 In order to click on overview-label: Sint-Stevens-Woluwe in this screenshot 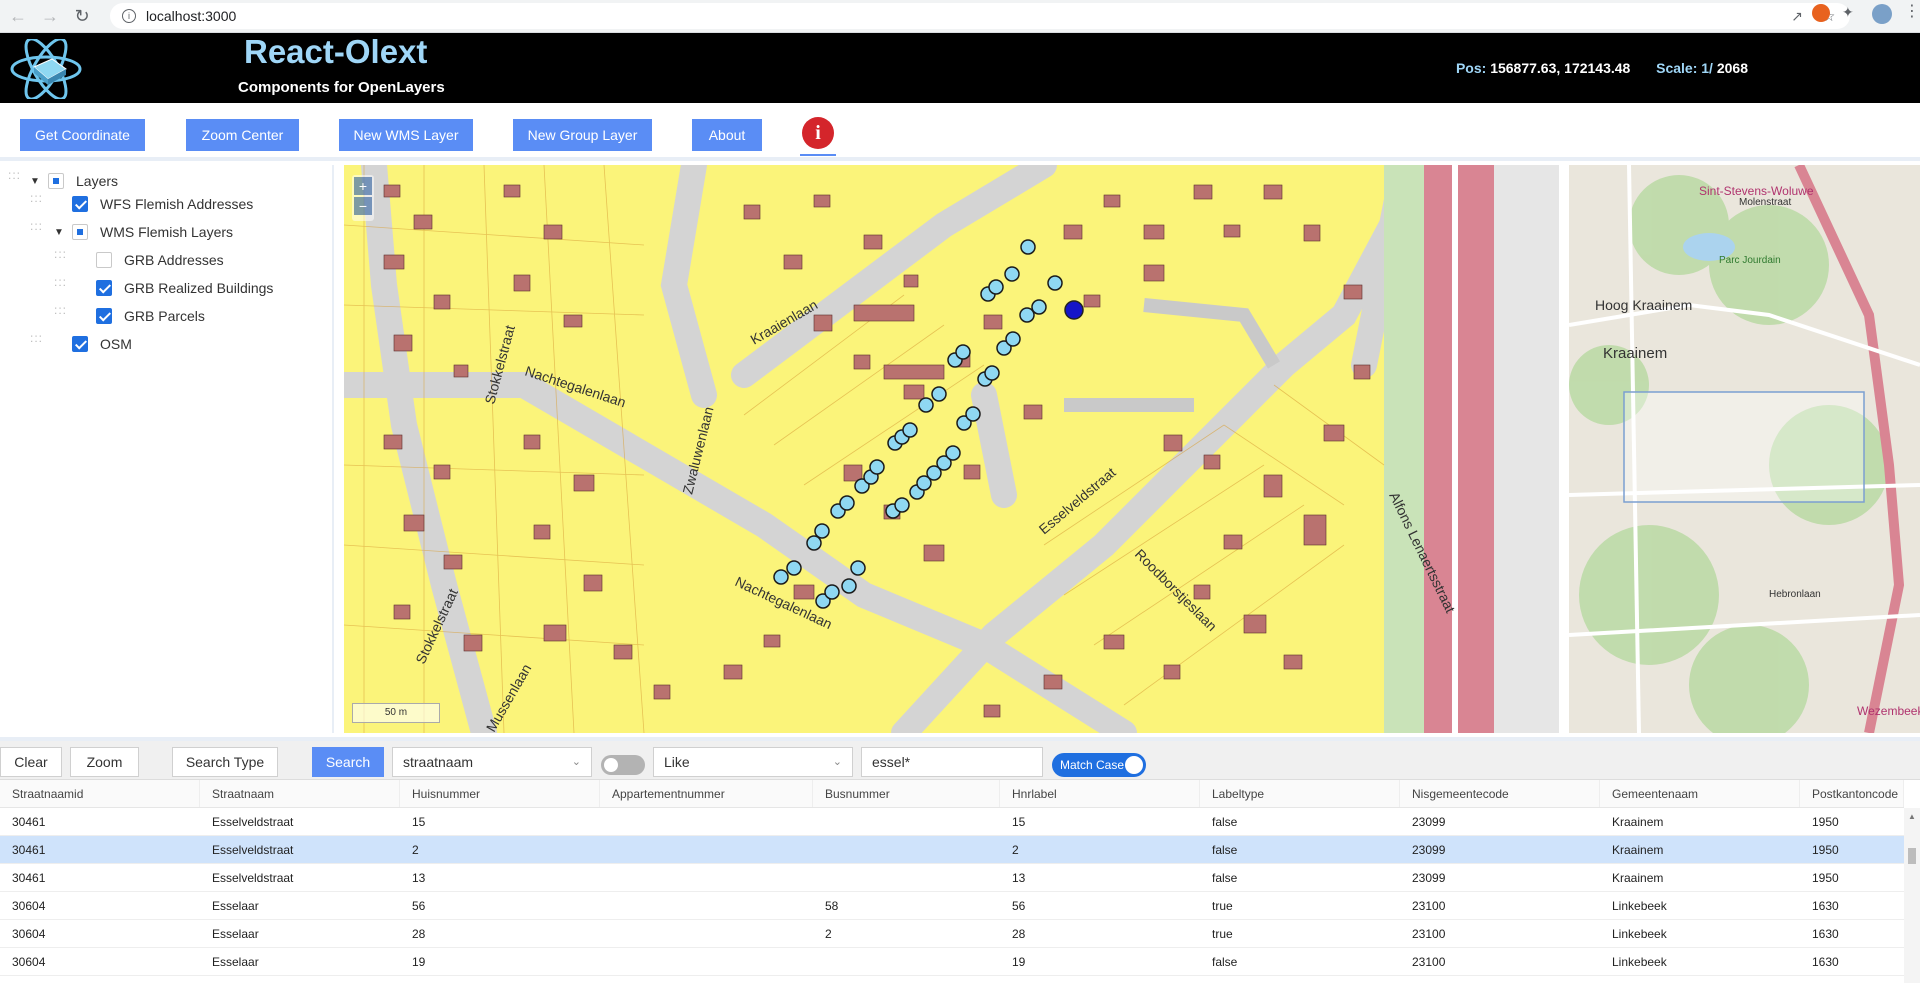, I will do `click(1756, 191)`.